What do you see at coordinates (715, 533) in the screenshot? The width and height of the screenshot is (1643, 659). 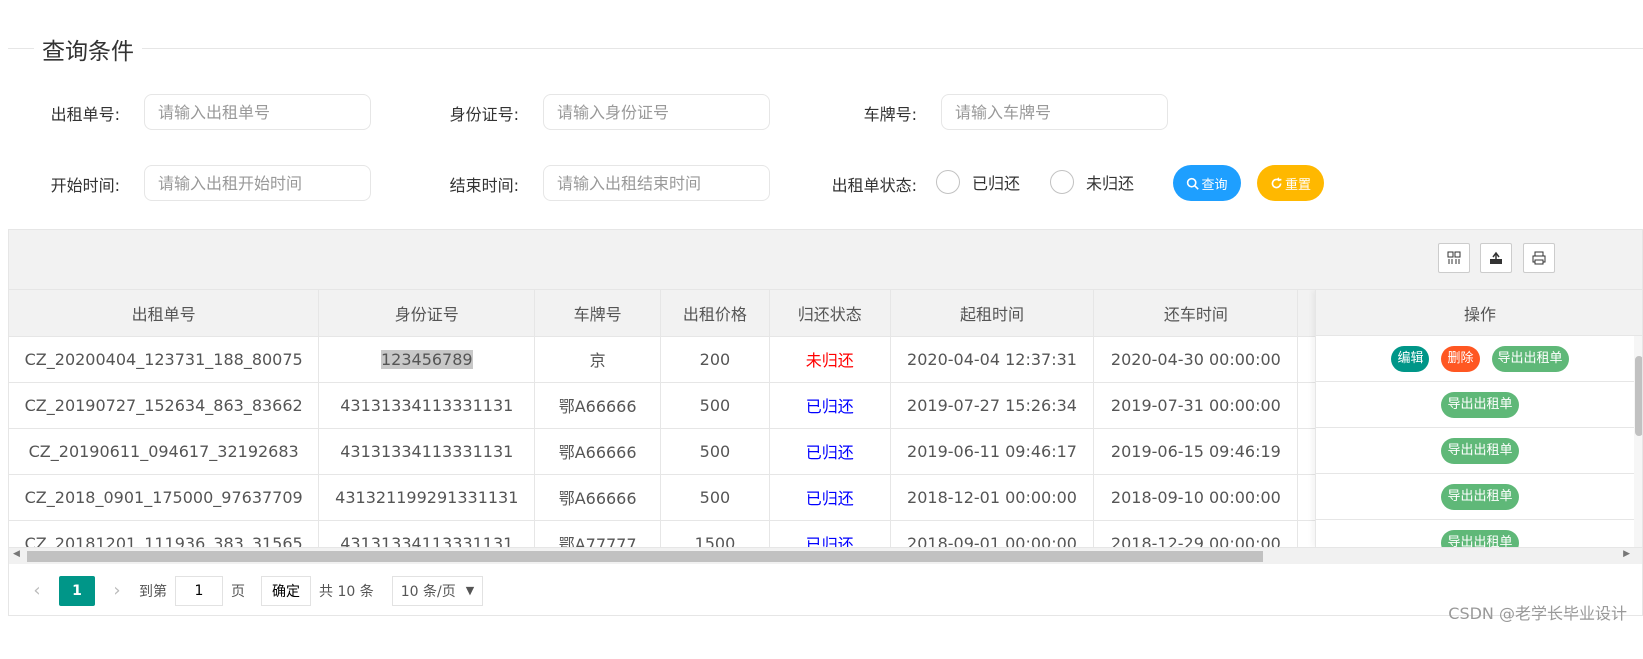 I see `cell-price: 1500` at bounding box center [715, 533].